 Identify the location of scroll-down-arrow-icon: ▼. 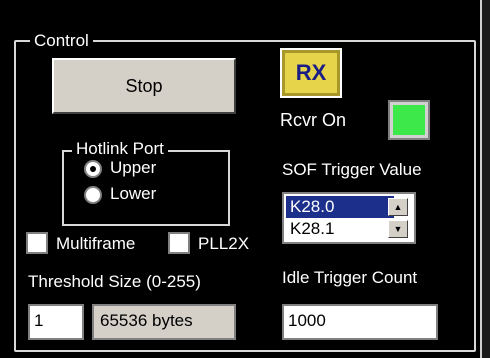
(398, 229).